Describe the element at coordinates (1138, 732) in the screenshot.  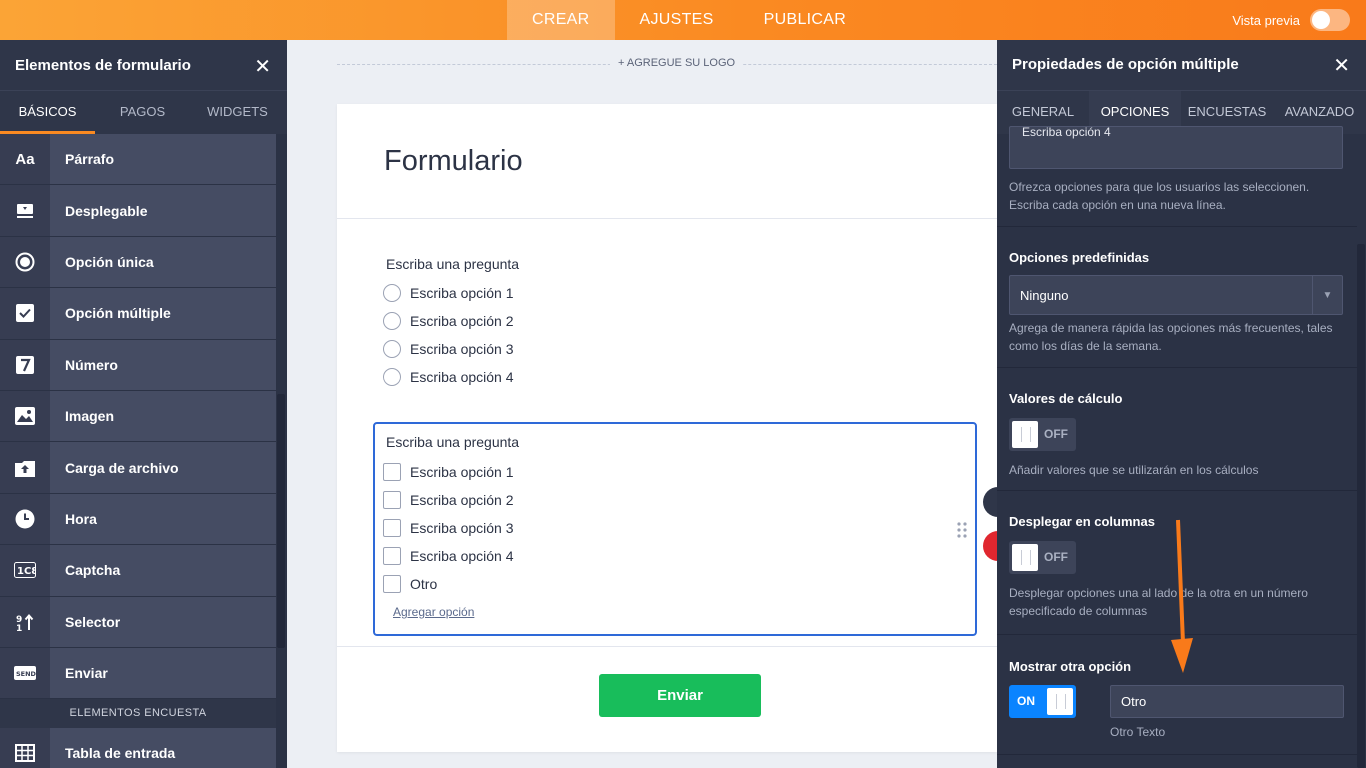
I see `other-text-label: Otro Texto` at that location.